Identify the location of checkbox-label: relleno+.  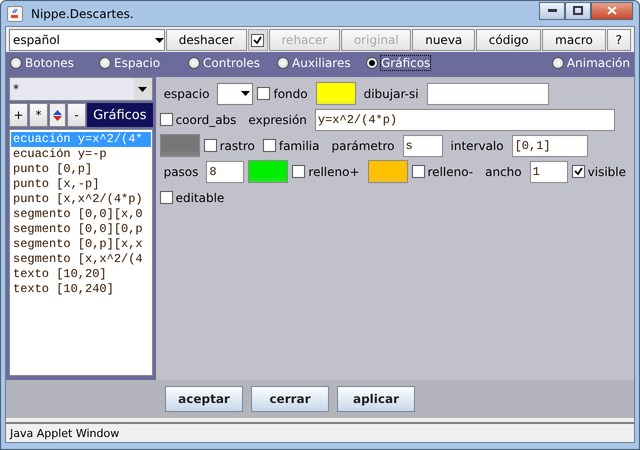
(334, 171).